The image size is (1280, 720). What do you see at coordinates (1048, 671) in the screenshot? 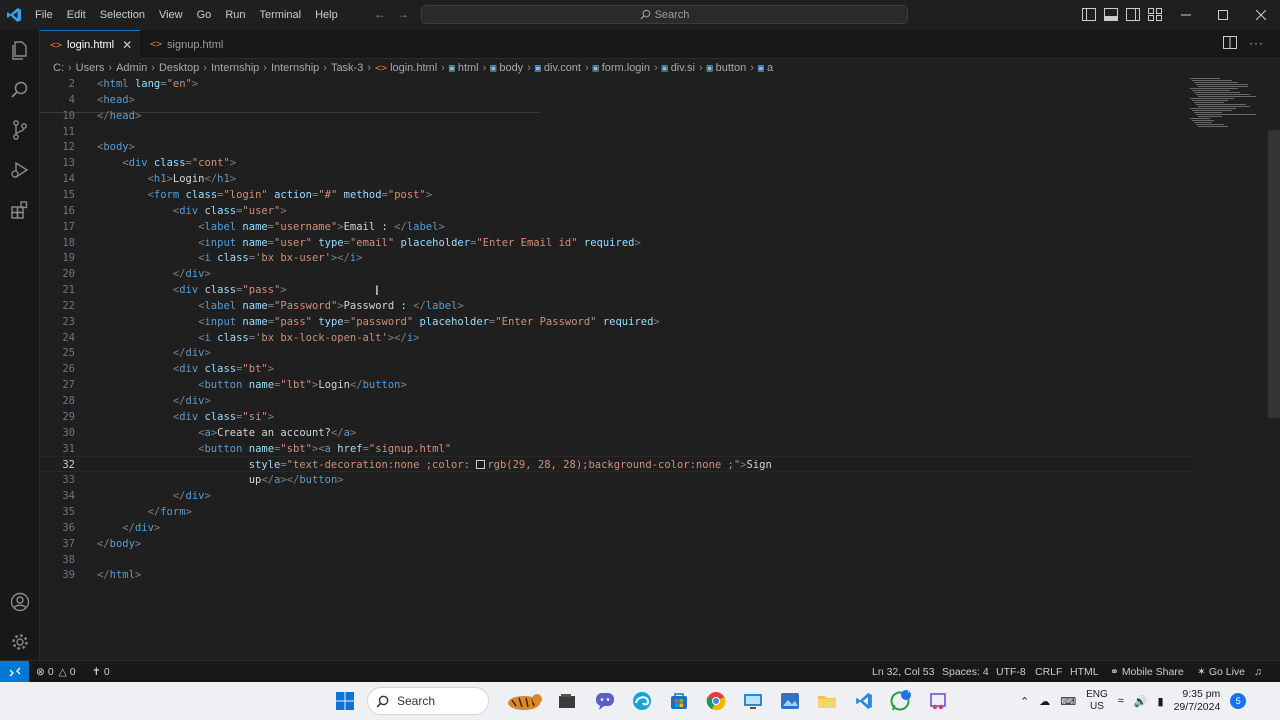
I see `end-of-line: CRLF` at bounding box center [1048, 671].